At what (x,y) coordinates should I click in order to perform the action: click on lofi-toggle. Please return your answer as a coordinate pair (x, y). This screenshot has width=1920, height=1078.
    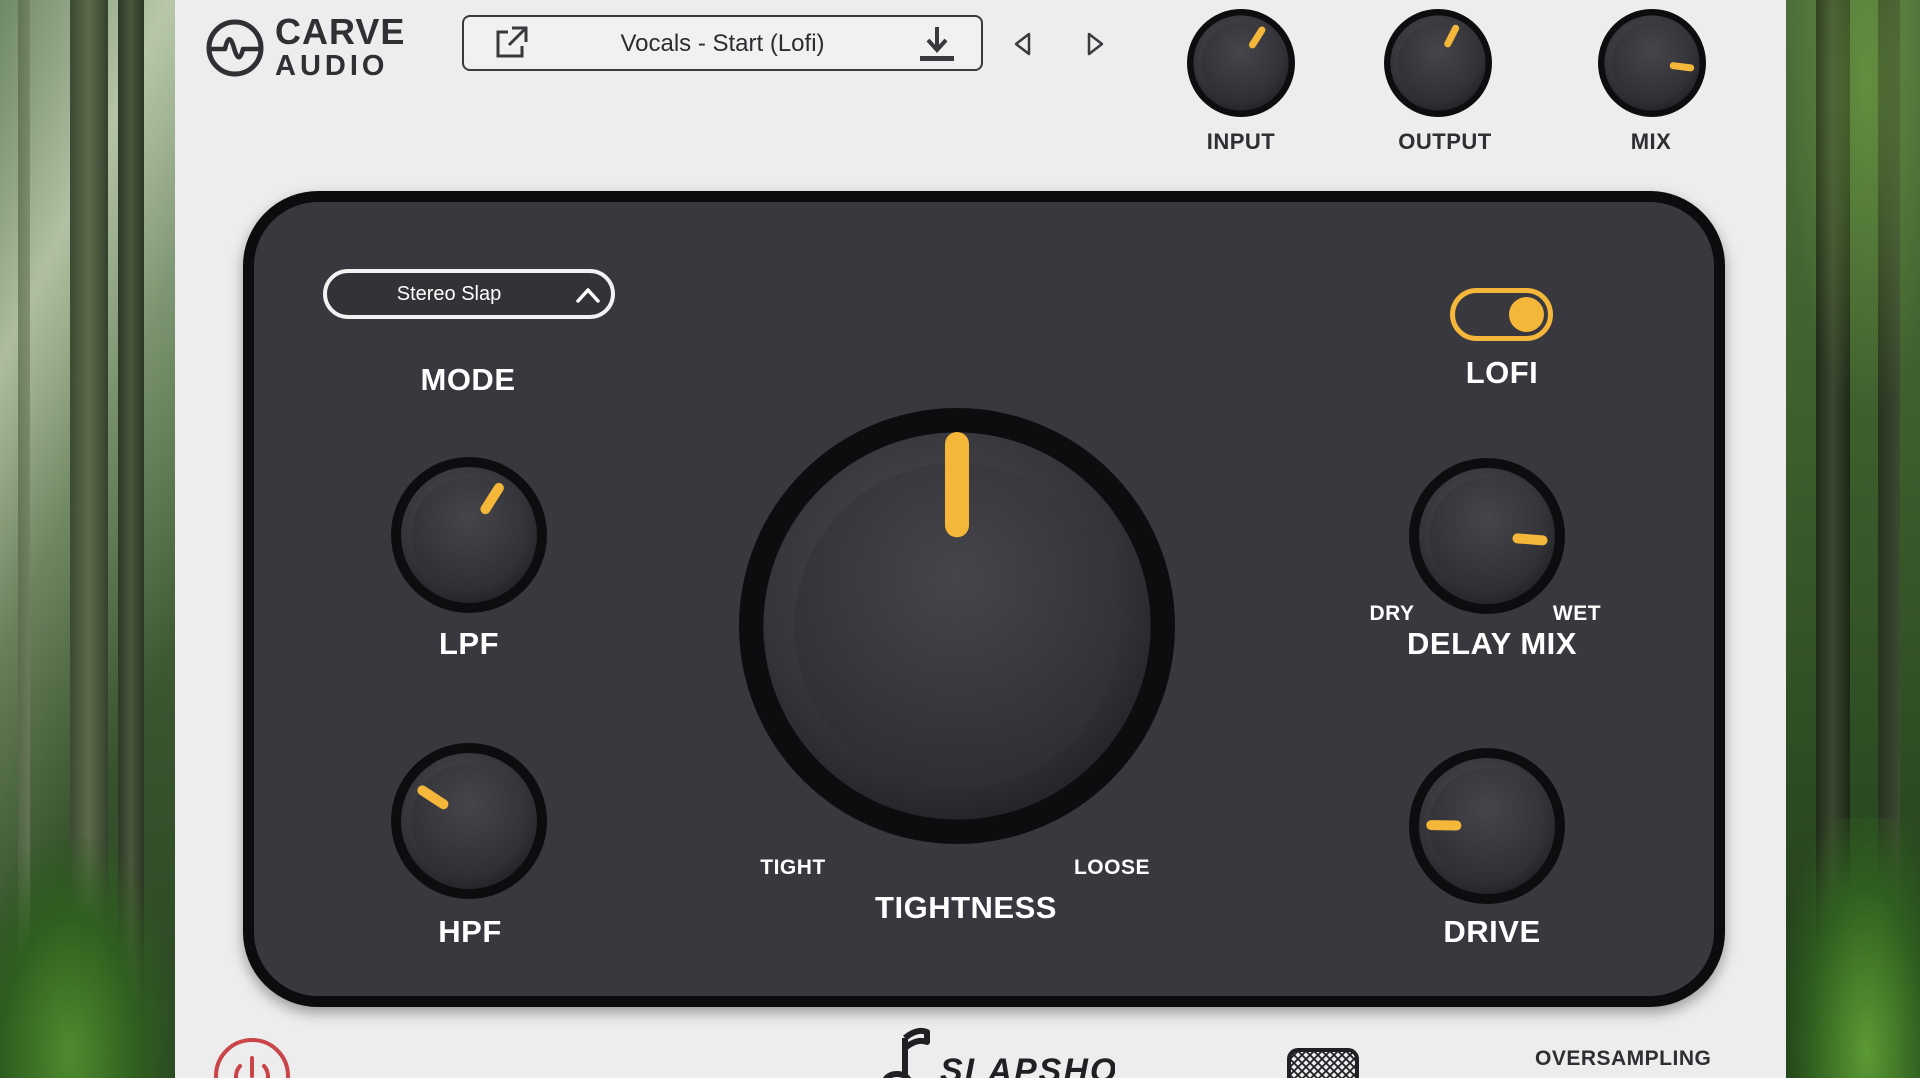
    Looking at the image, I should click on (1501, 314).